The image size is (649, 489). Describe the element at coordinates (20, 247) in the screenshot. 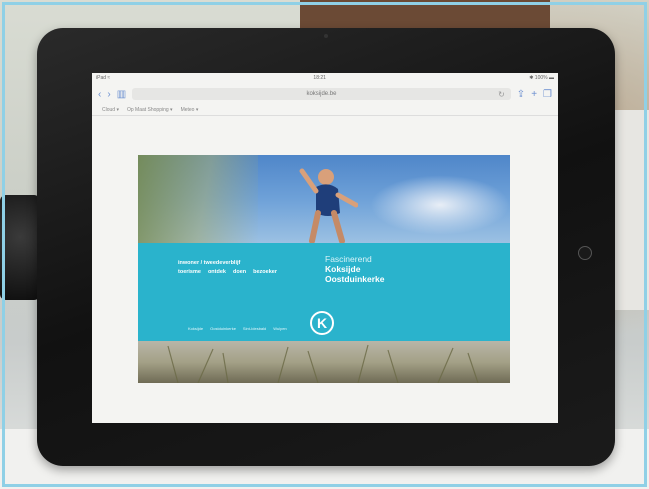

I see `speaker` at that location.